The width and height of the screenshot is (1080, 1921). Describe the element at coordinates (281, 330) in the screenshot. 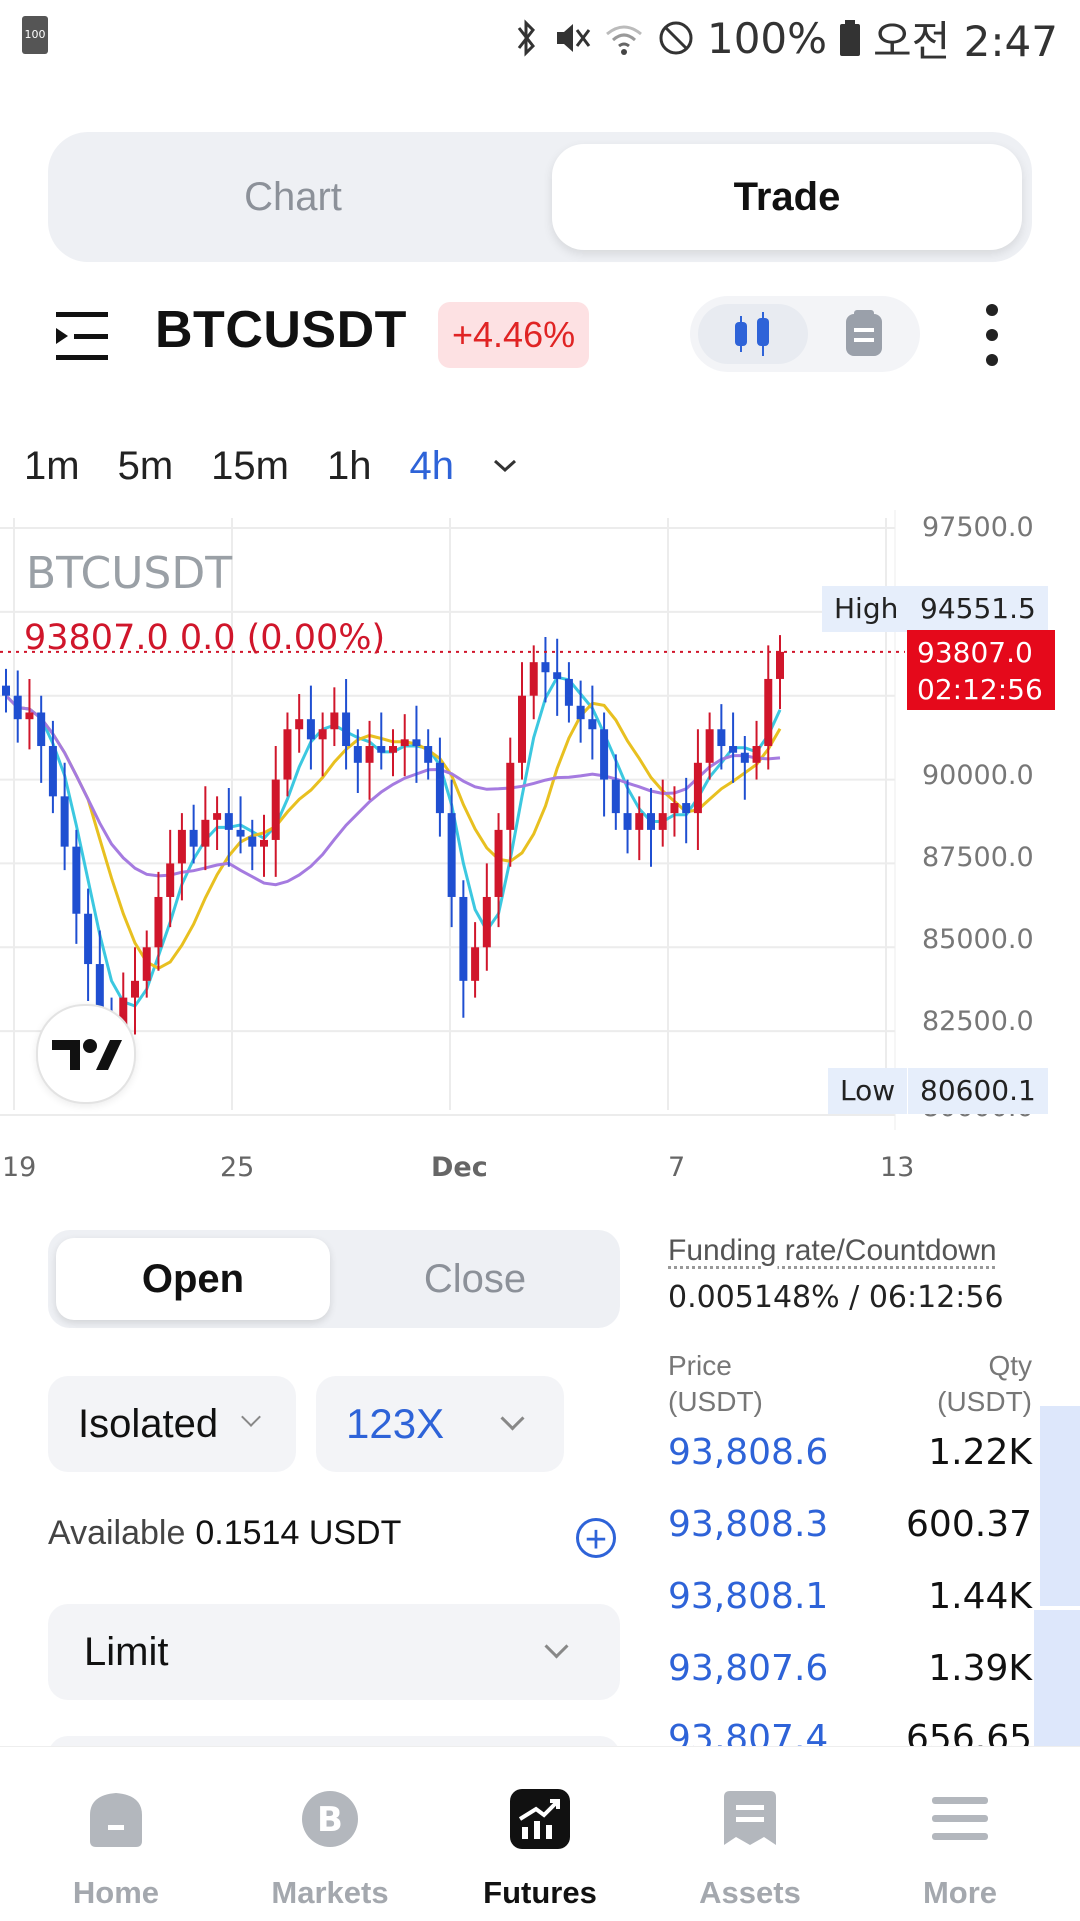

I see `symbol-title: BTCUSDT` at that location.